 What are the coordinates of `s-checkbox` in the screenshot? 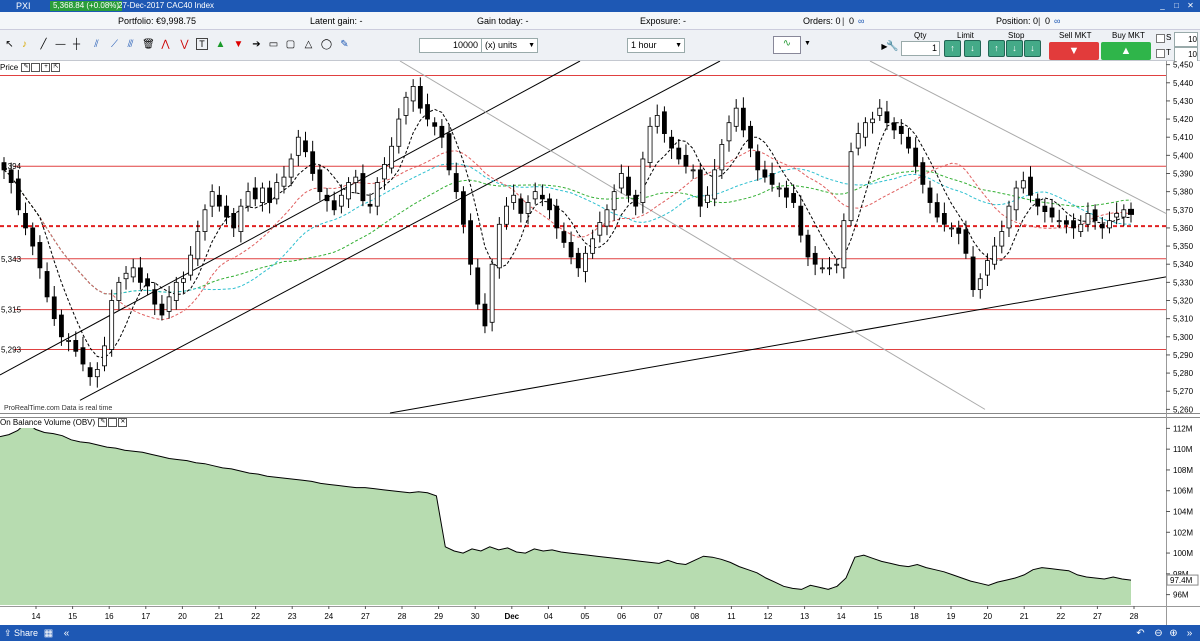 It's located at (1160, 38).